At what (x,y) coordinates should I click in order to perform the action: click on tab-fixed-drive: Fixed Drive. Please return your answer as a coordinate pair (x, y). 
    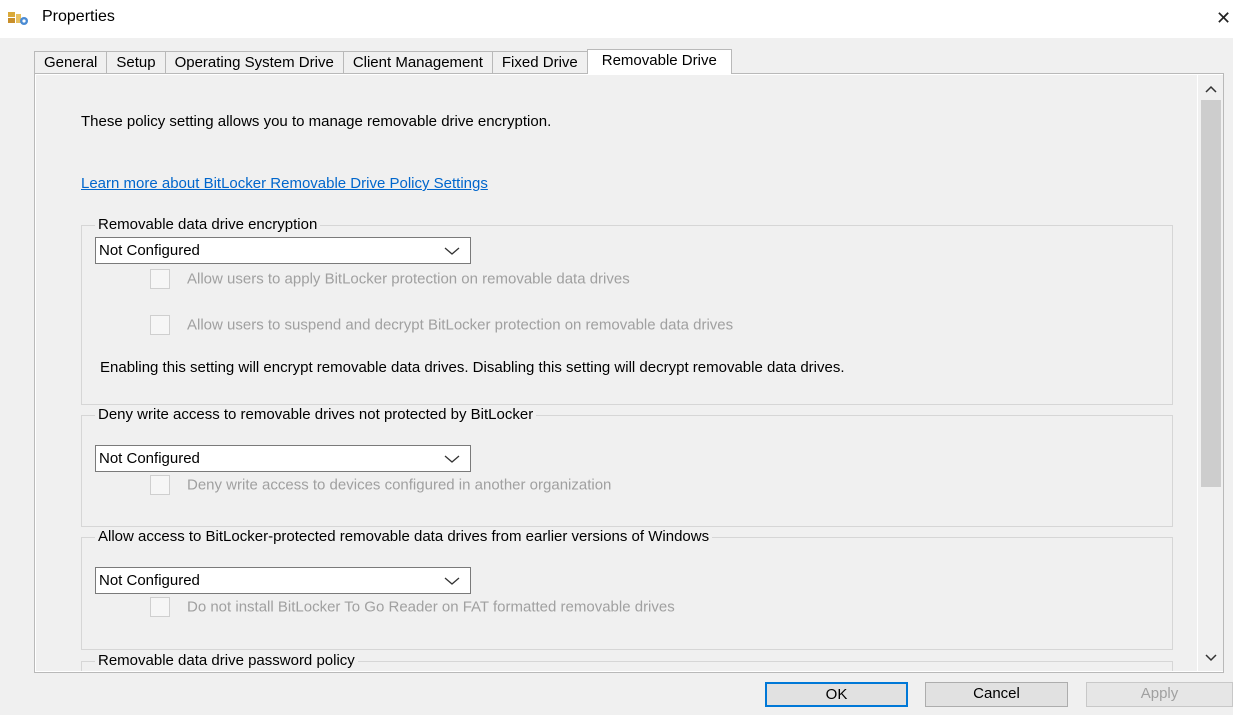
    Looking at the image, I should click on (539, 62).